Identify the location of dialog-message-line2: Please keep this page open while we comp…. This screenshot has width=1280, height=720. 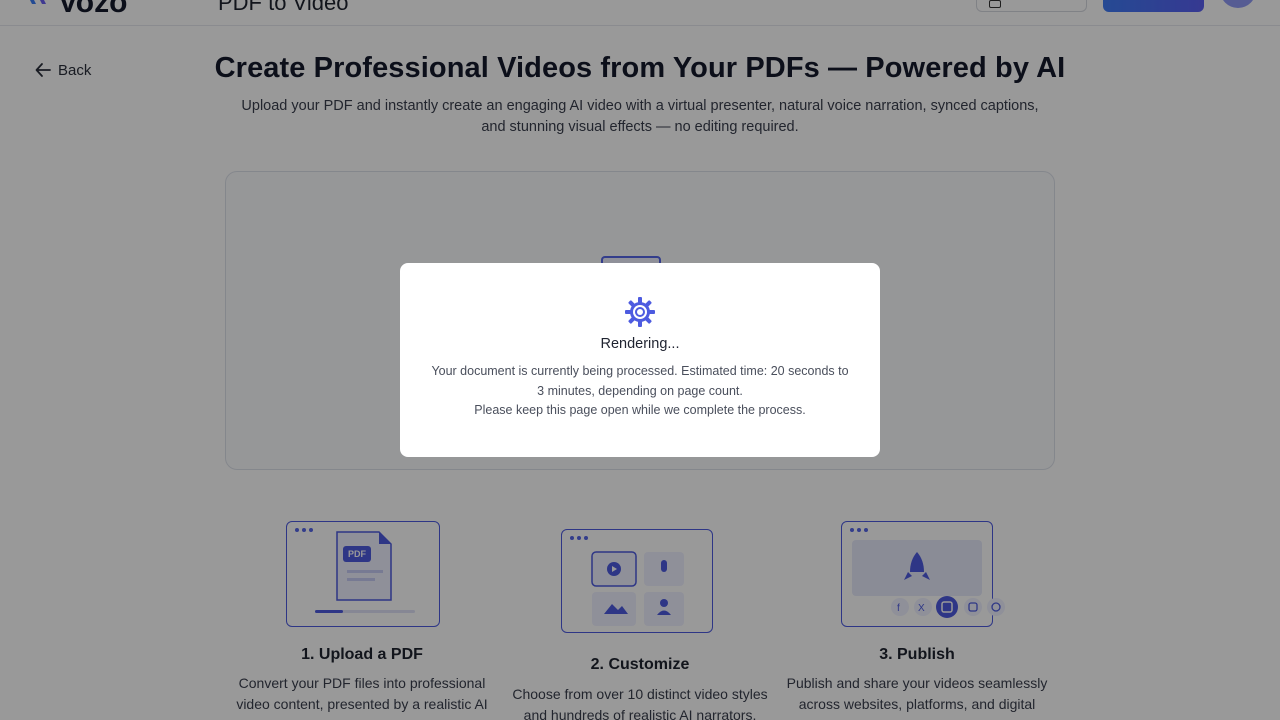
(640, 410).